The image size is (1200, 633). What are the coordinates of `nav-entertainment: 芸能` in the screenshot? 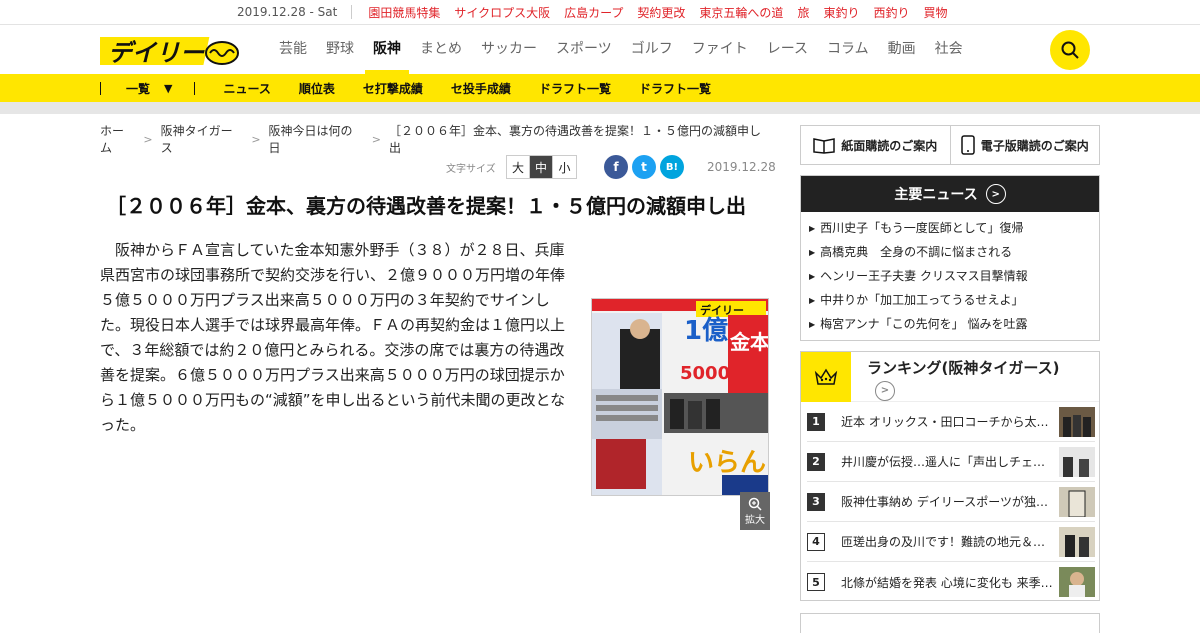 It's located at (293, 49).